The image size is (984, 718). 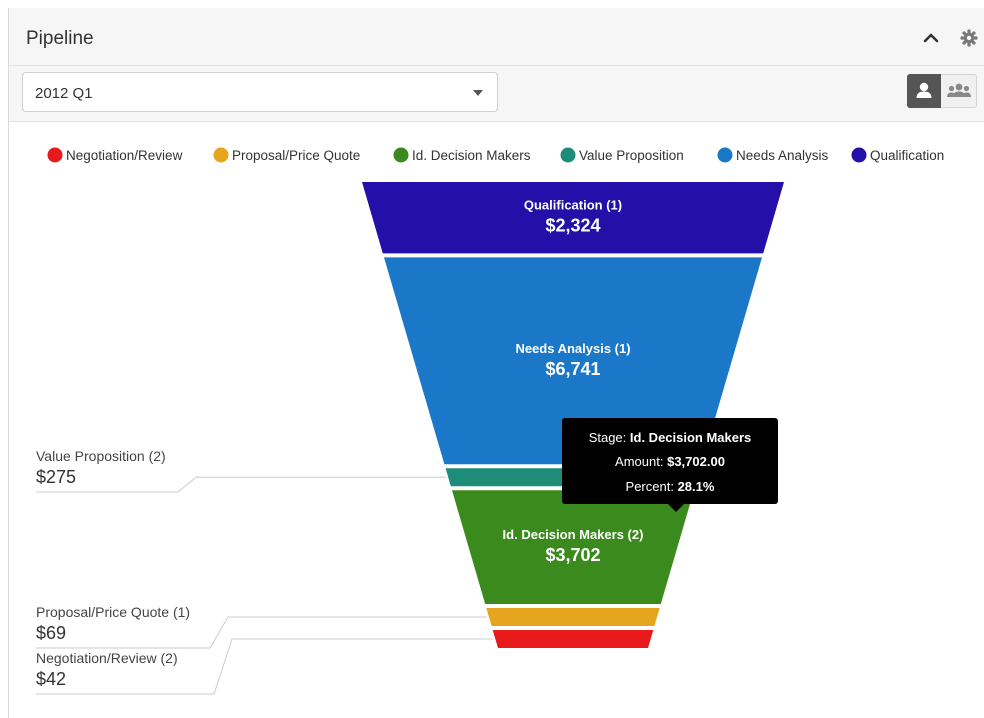 What do you see at coordinates (859, 155) in the screenshot?
I see `legend-marker-qualification` at bounding box center [859, 155].